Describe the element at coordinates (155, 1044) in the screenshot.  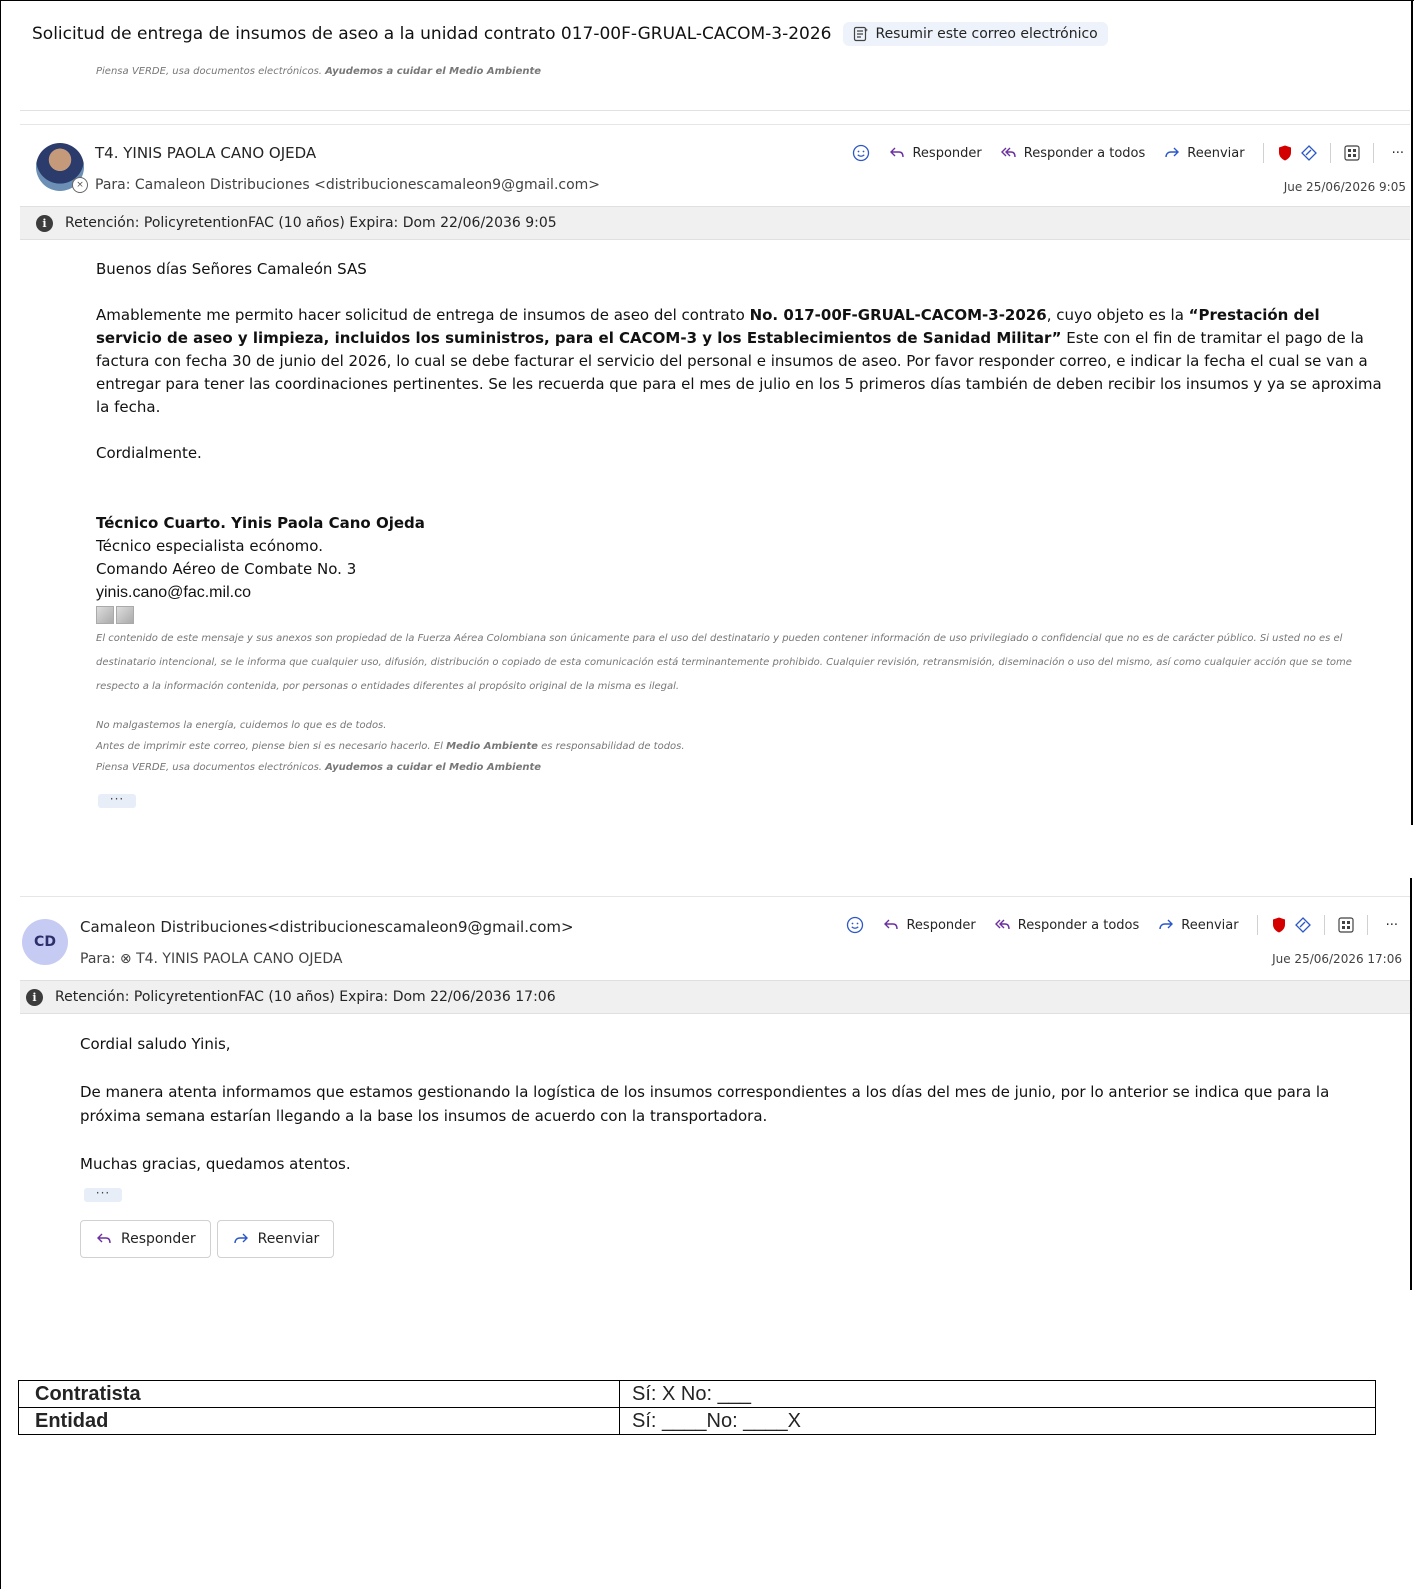
I see `greeting: Cordial saludo Yinis,` at that location.